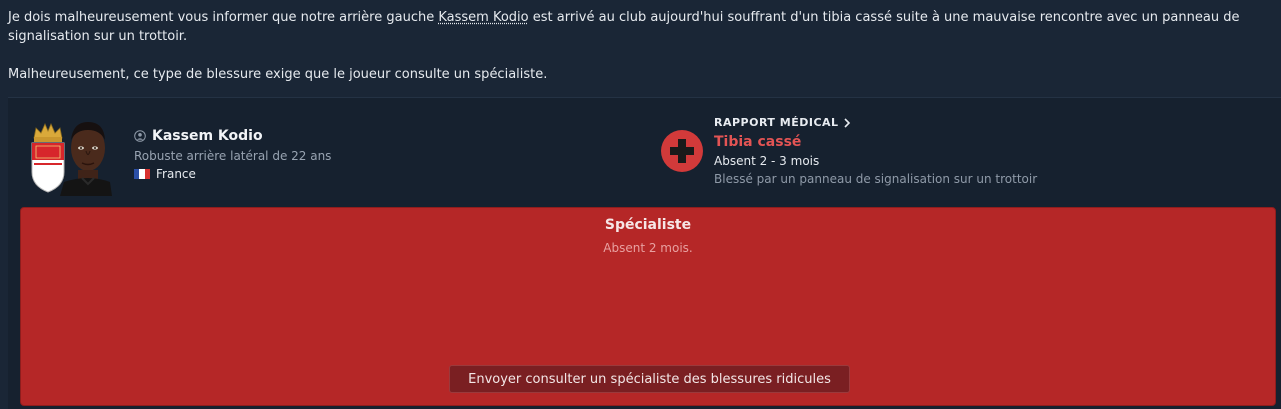 Image resolution: width=1281 pixels, height=409 pixels. Describe the element at coordinates (767, 161) in the screenshot. I see `absence-duration: Absent 2 - 3 mois` at that location.